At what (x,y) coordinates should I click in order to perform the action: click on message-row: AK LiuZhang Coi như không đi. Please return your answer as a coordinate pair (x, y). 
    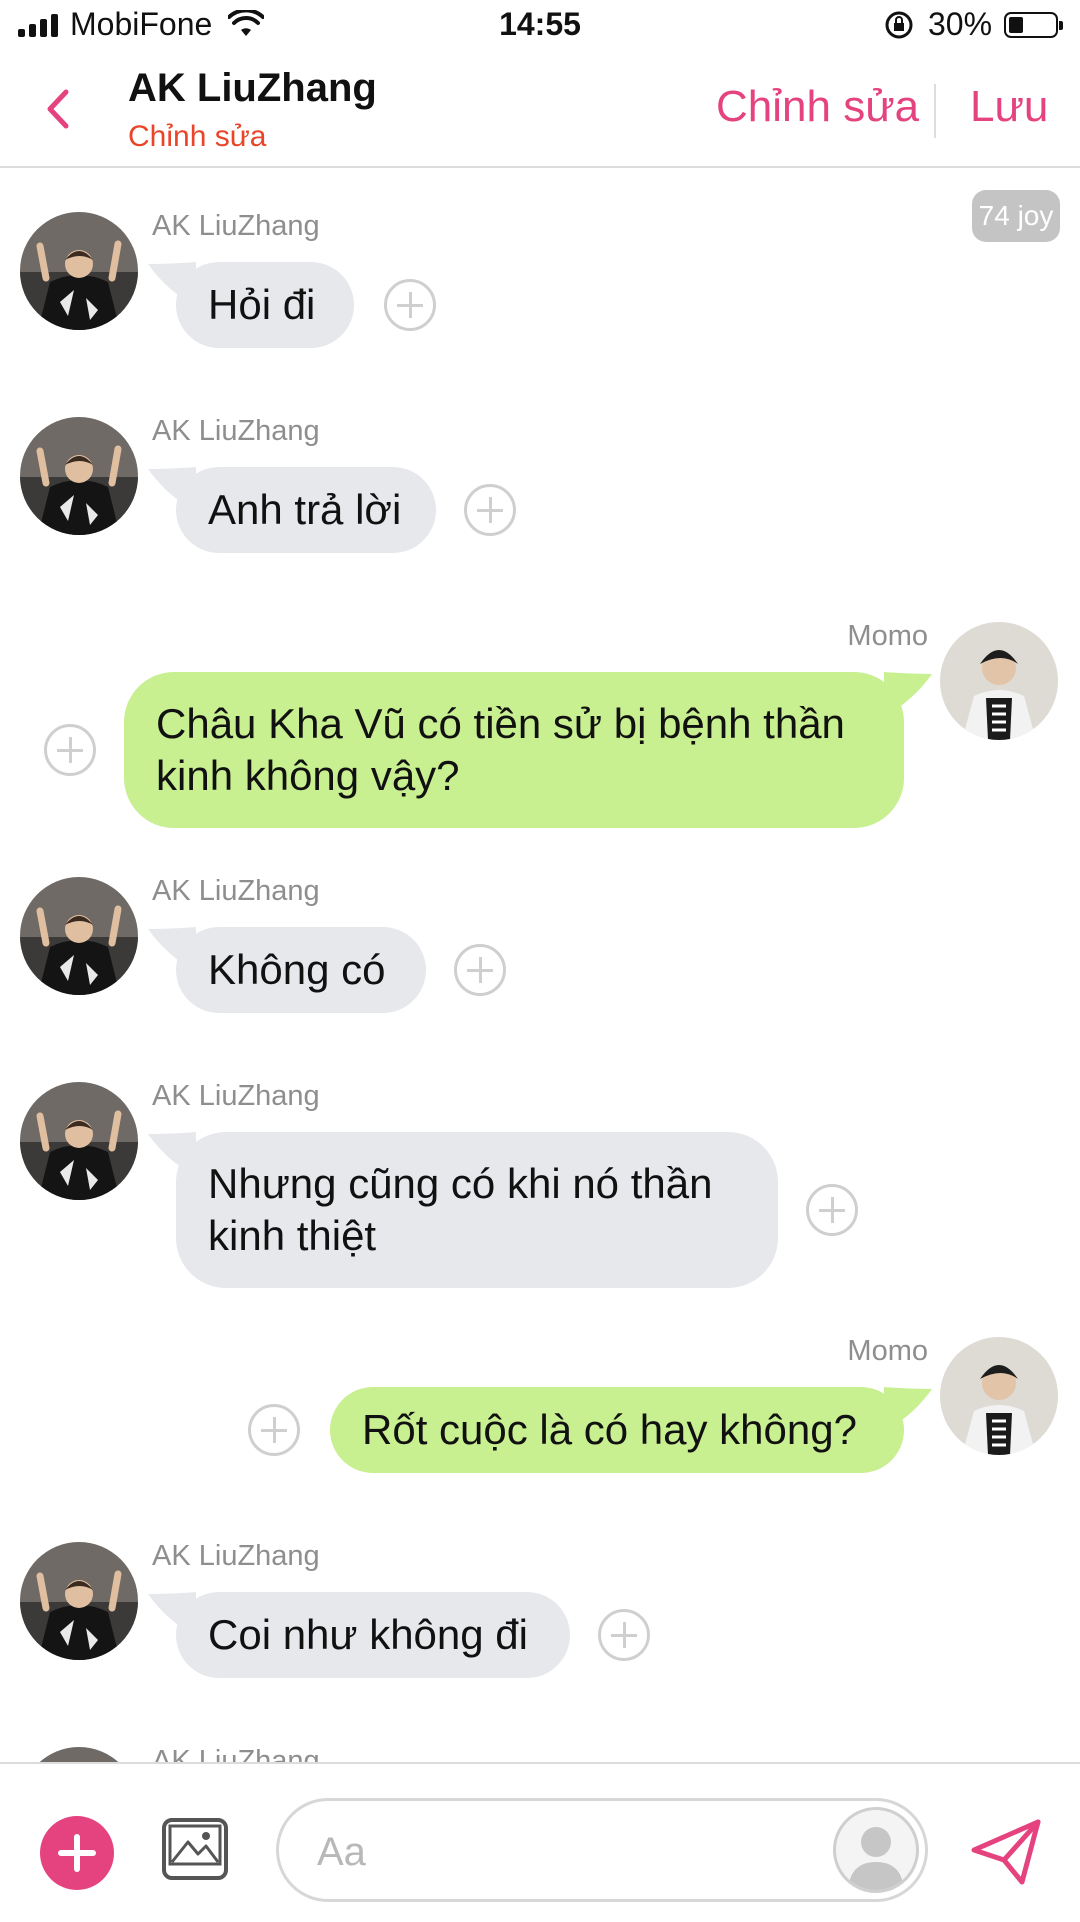
    Looking at the image, I should click on (540, 1615).